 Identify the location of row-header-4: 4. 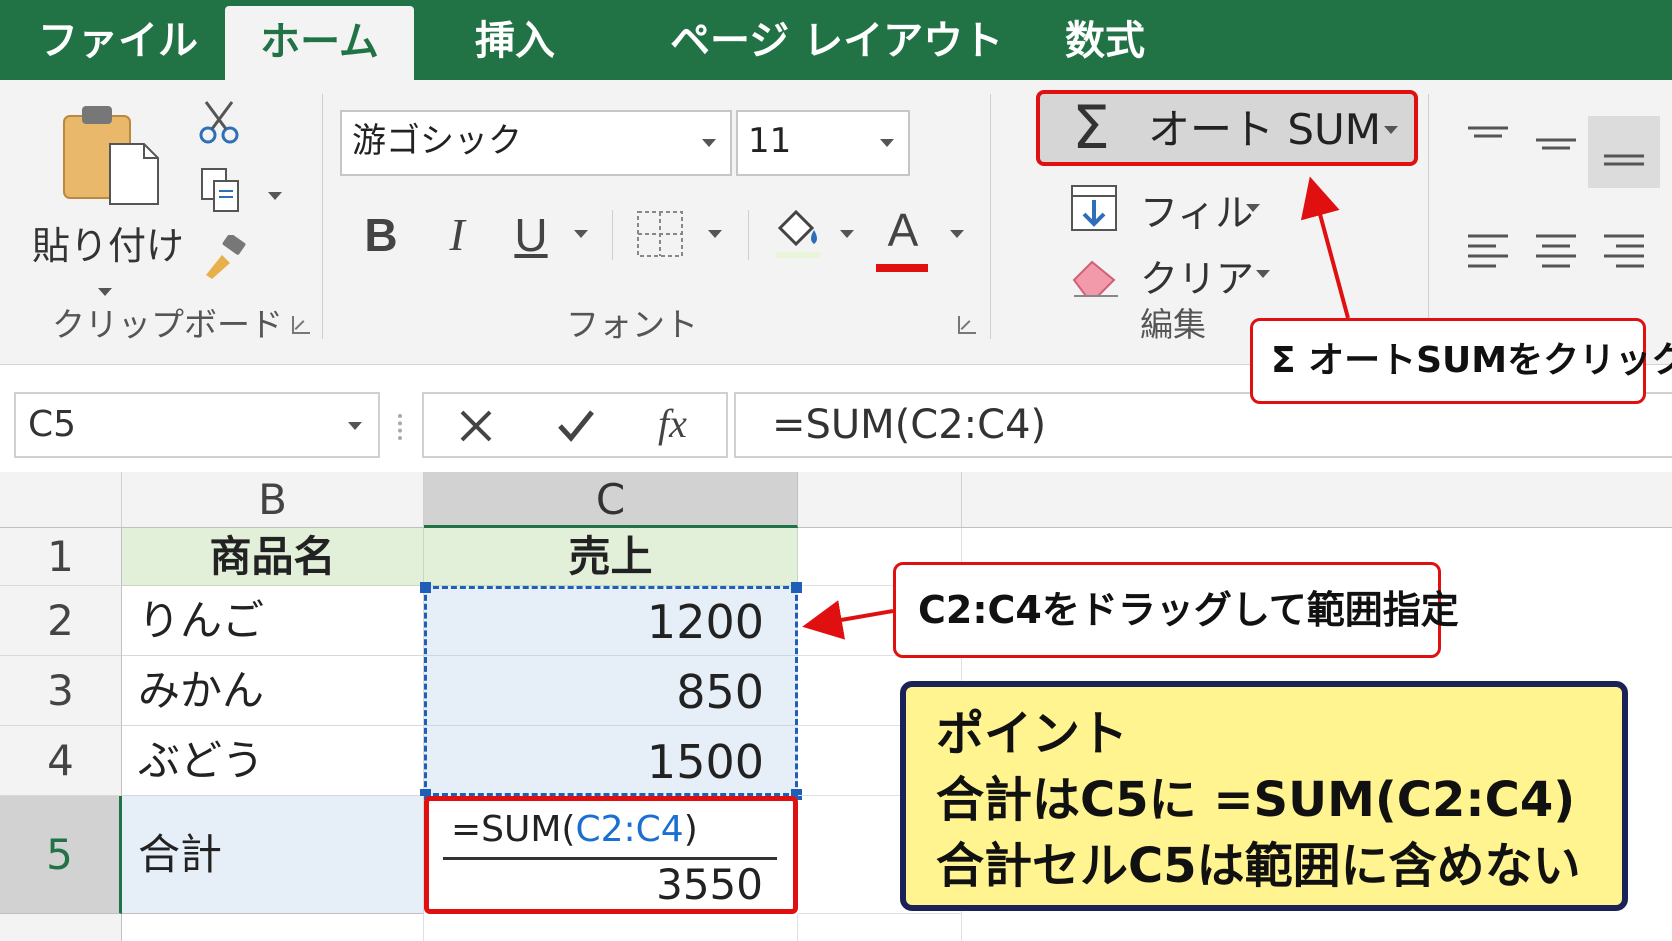
(61, 761).